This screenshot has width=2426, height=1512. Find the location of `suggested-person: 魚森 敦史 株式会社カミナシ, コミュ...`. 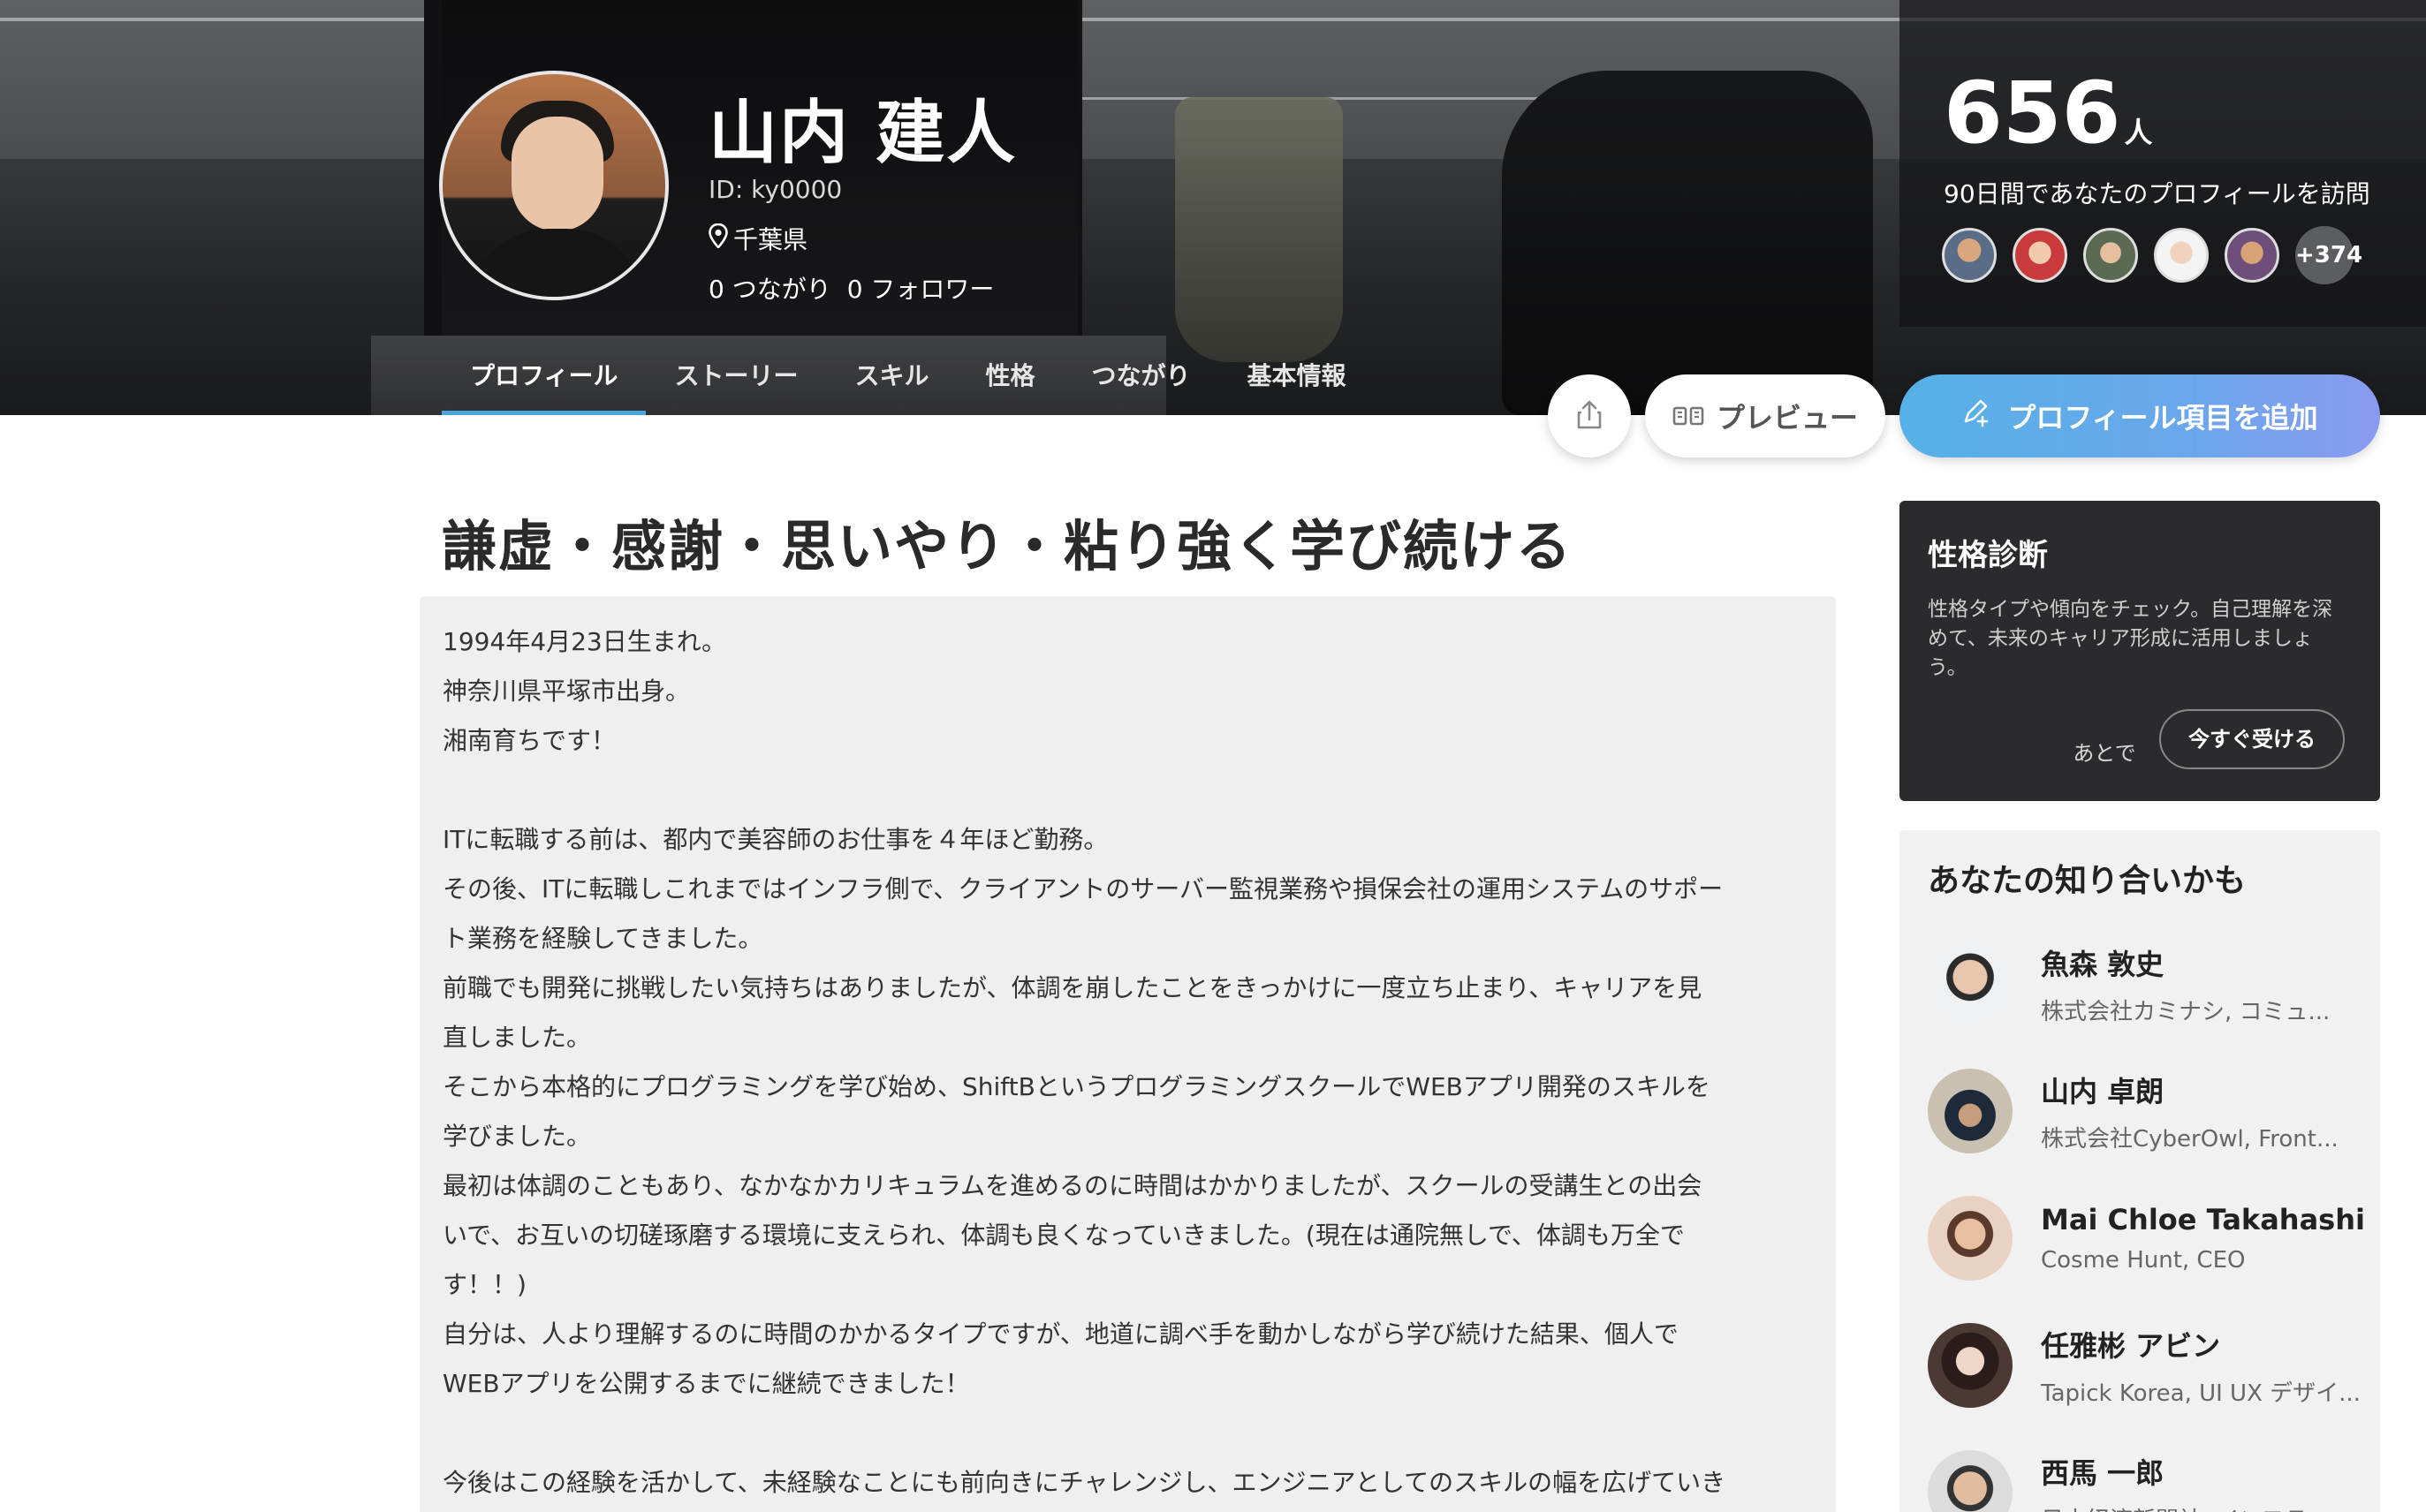

suggested-person: 魚森 敦史 株式会社カミナシ, コミュ... is located at coordinates (2129, 984).